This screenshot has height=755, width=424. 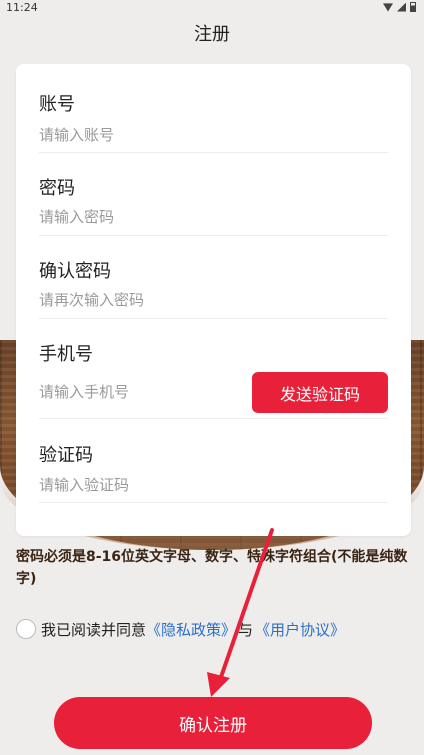 I want to click on phone-label: 手机号, so click(x=66, y=354).